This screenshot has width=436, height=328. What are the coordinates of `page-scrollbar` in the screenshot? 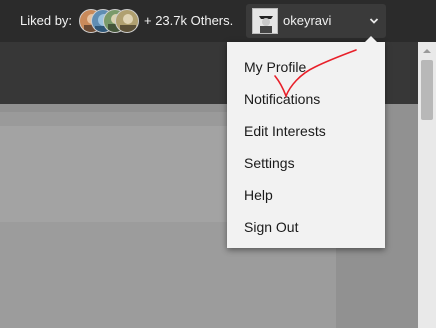 It's located at (427, 185).